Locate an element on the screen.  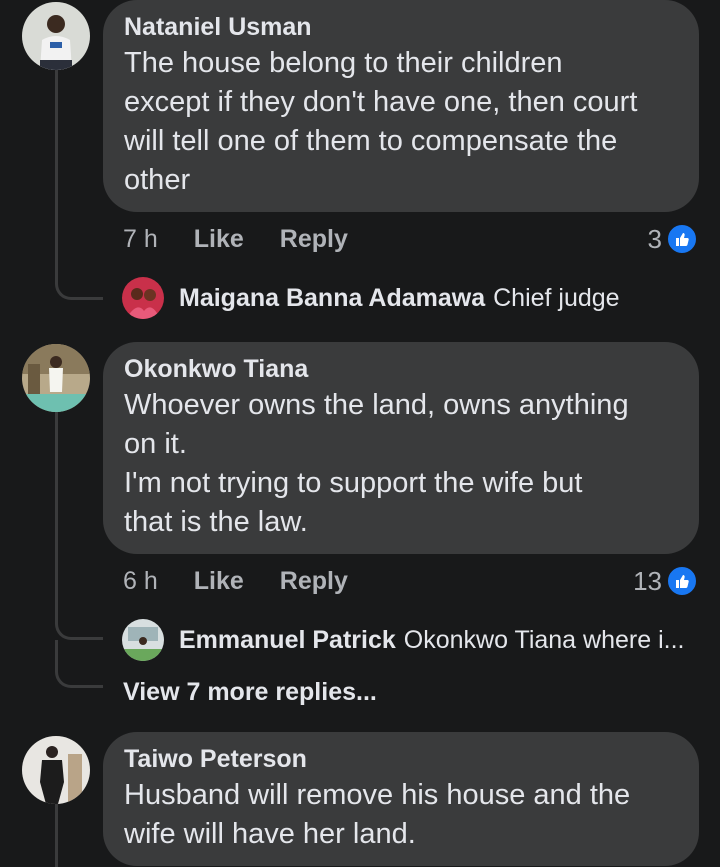
avatar-taiwo-peterson is located at coordinates (56, 770).